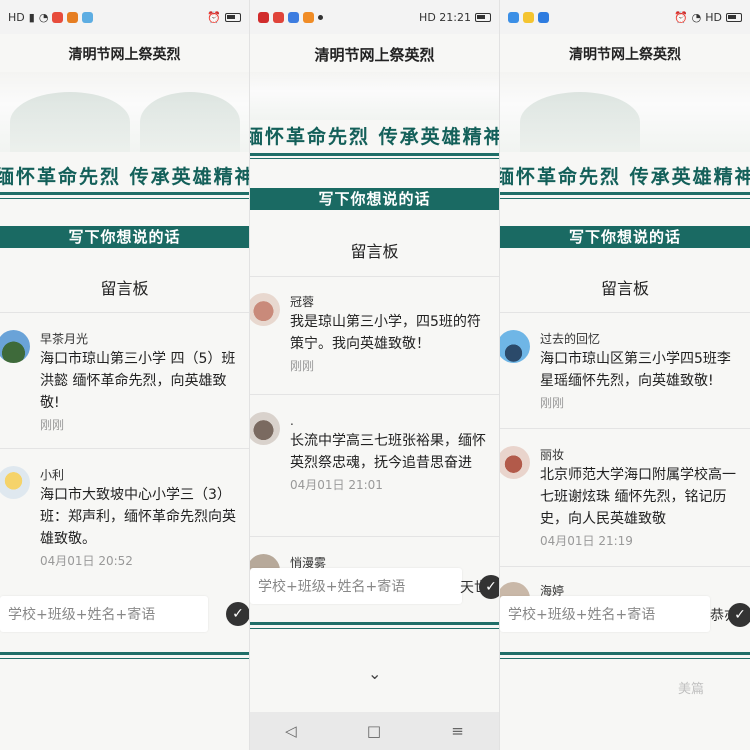 The height and width of the screenshot is (750, 750). I want to click on message-author: 冠蓉, so click(302, 302).